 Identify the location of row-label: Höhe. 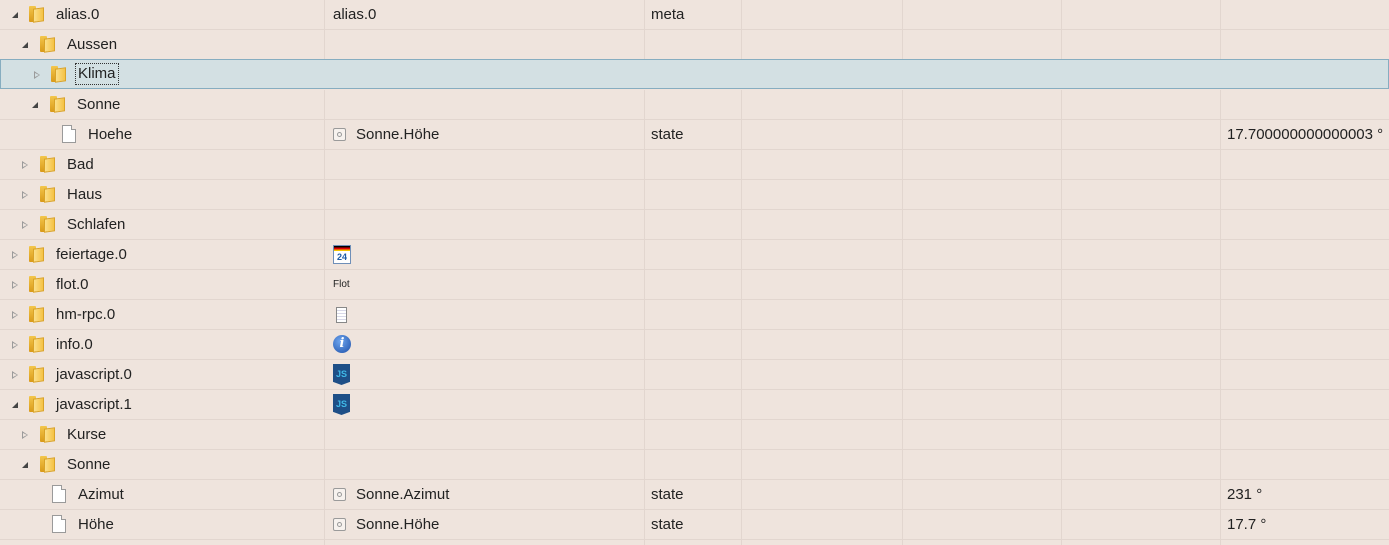
(96, 524).